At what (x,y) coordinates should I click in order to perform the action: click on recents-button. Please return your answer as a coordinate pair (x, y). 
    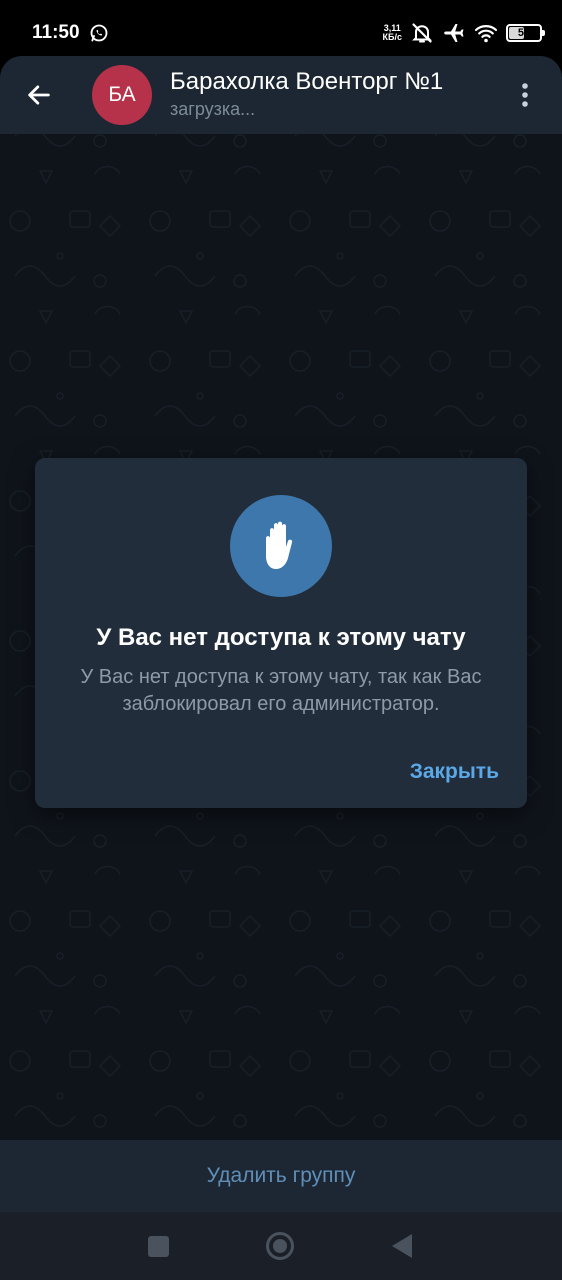
    Looking at the image, I should click on (158, 1246).